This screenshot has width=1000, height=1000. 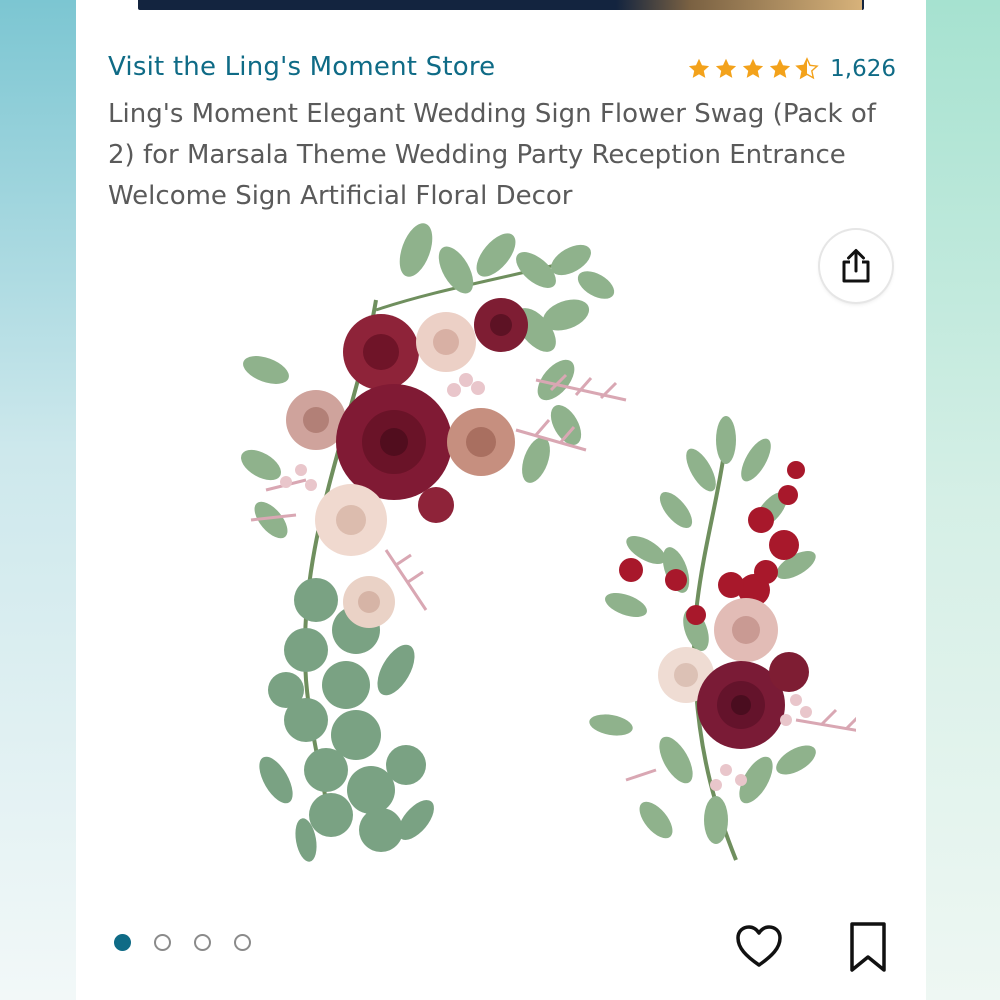 I want to click on heart-icon, so click(x=759, y=946).